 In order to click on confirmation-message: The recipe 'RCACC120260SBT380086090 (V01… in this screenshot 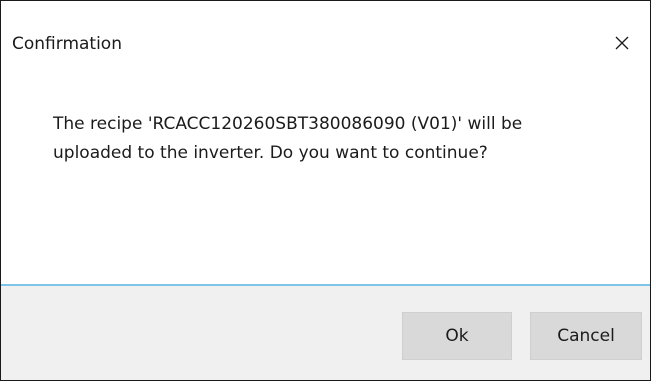, I will do `click(333, 139)`.